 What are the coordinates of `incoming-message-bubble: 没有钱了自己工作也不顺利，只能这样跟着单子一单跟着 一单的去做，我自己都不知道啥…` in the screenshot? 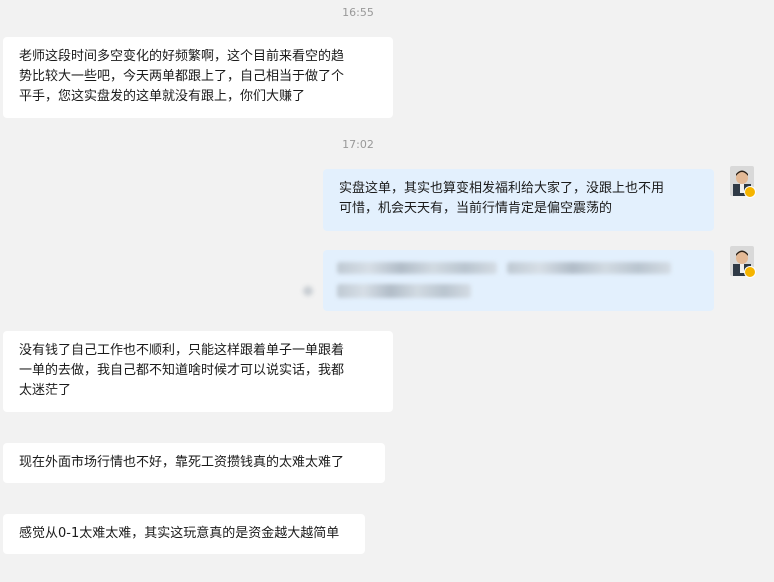 It's located at (198, 371).